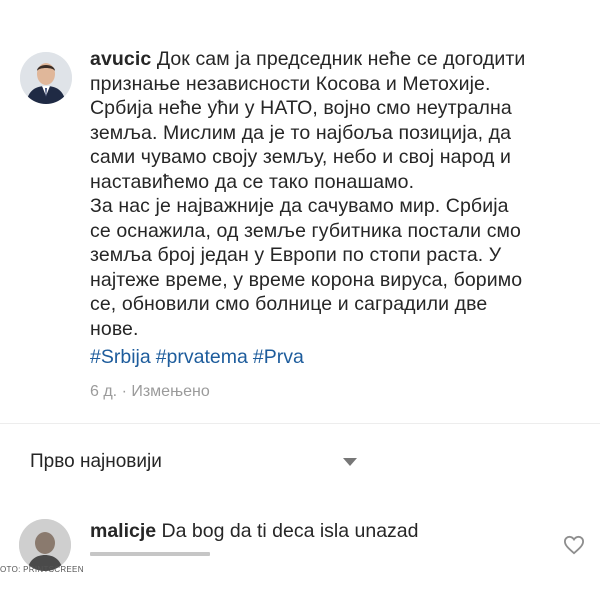 This screenshot has height=600, width=600. I want to click on comments-sort-label: Прво најновији, so click(96, 462).